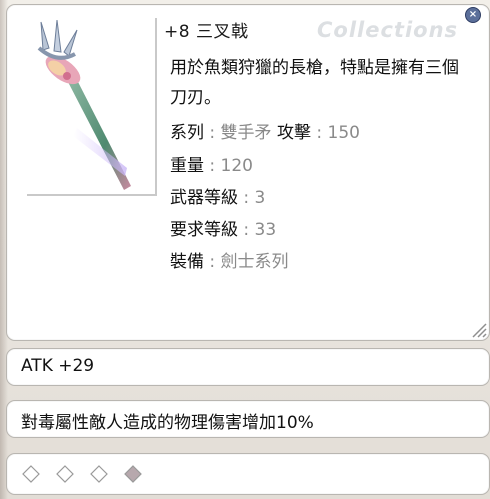 This screenshot has width=490, height=499. Describe the element at coordinates (58, 366) in the screenshot. I see `atk-bonus-text: ATK +29` at that location.